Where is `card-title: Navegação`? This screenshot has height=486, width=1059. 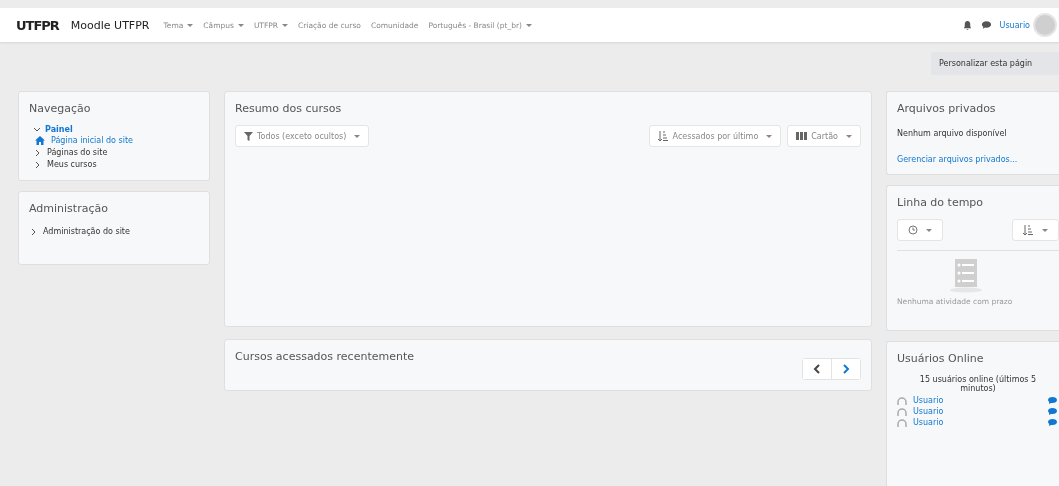
card-title: Navegação is located at coordinates (60, 108).